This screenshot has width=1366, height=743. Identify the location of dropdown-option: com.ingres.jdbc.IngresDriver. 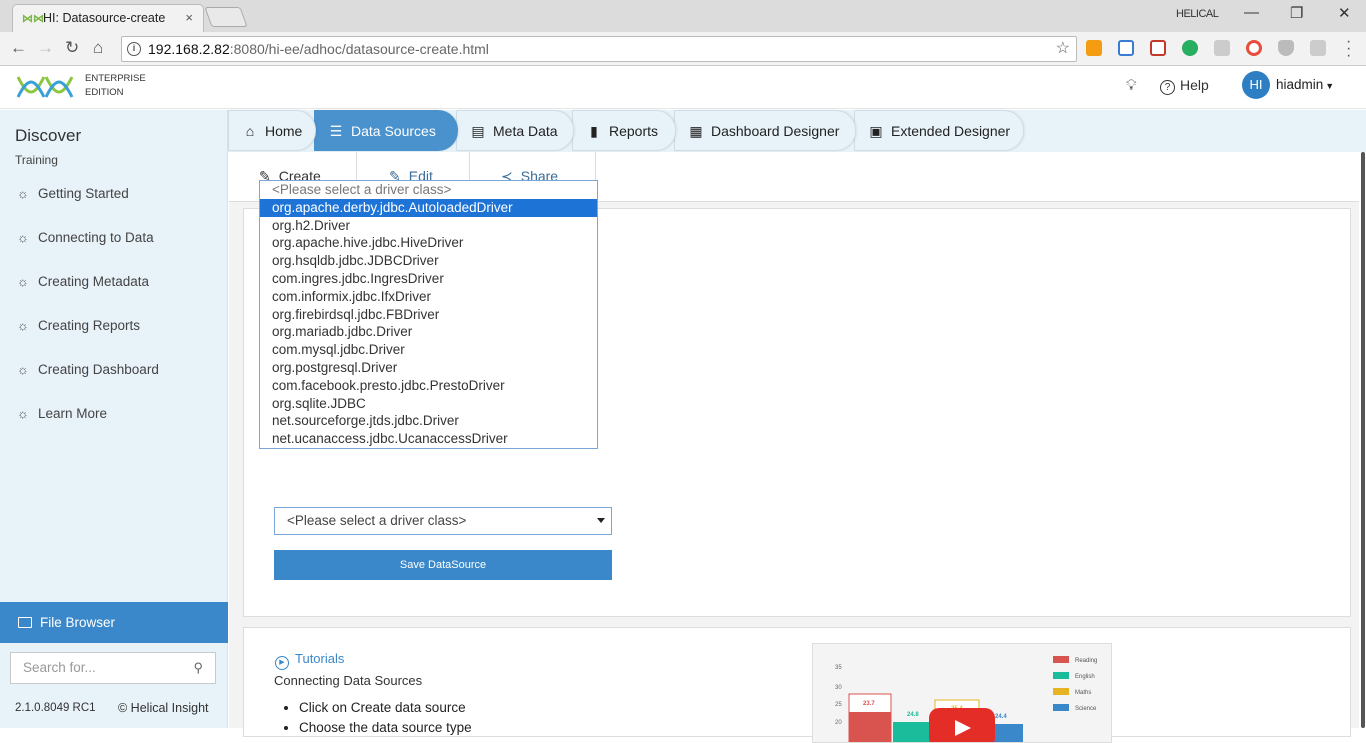
(428, 279).